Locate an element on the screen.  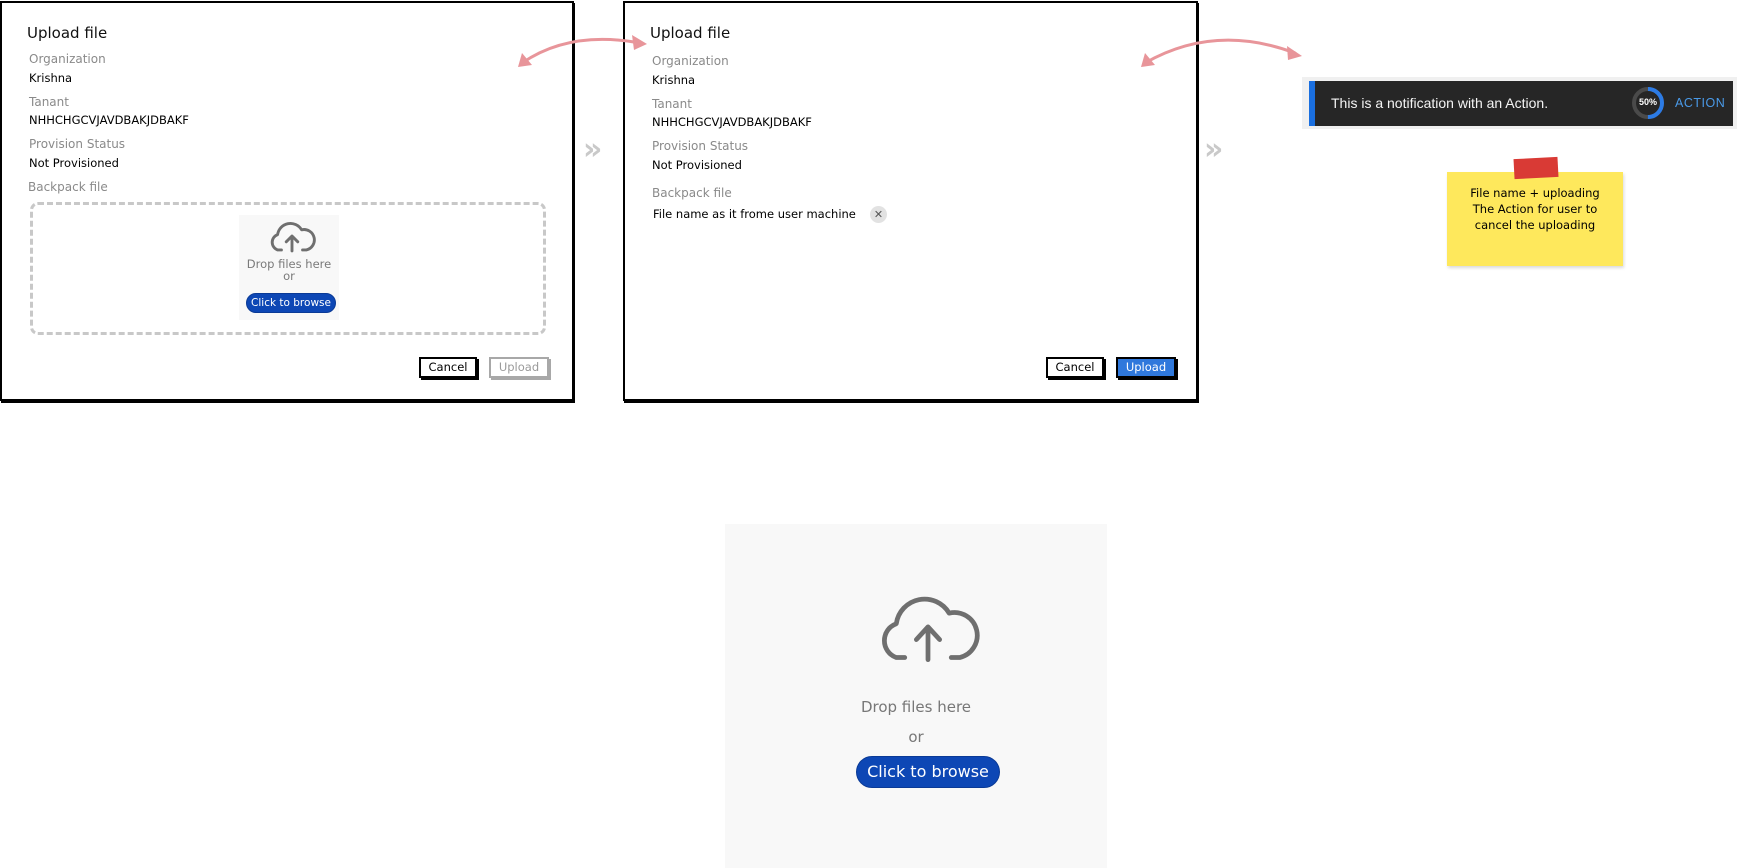
notification-message: This is a notification with an Action. is located at coordinates (1440, 103).